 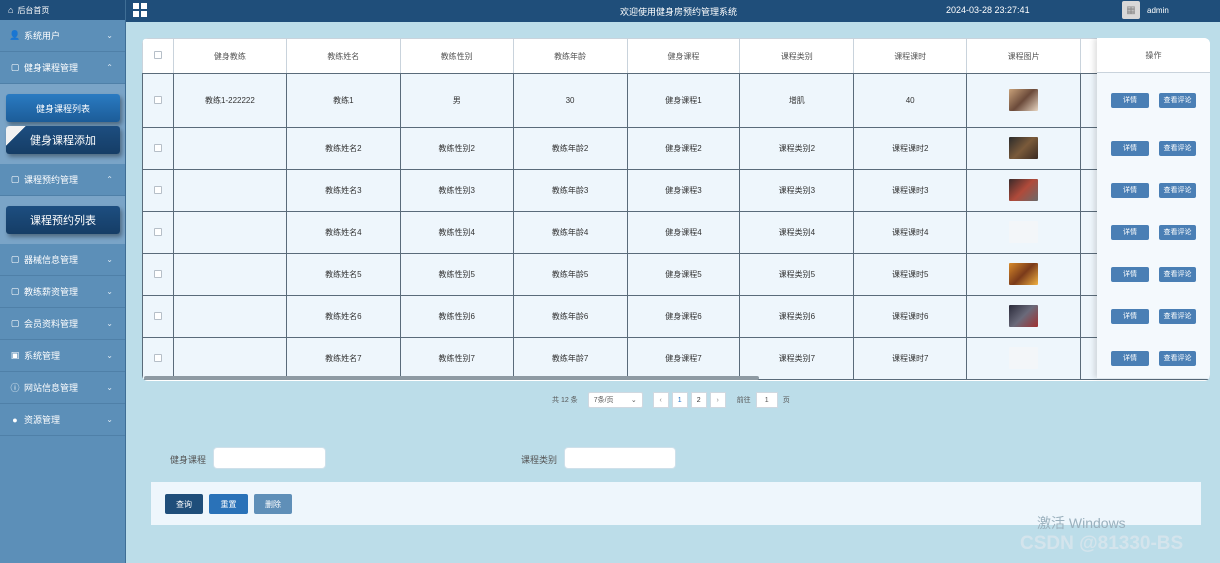 What do you see at coordinates (63, 140) in the screenshot?
I see `submenu-course-add: 健身课程添加` at bounding box center [63, 140].